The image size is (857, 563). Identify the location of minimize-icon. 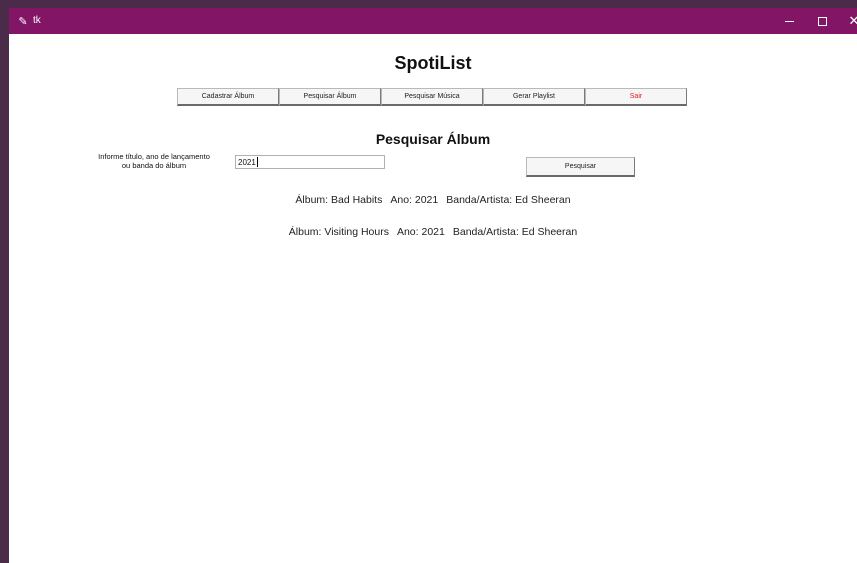
(789, 21).